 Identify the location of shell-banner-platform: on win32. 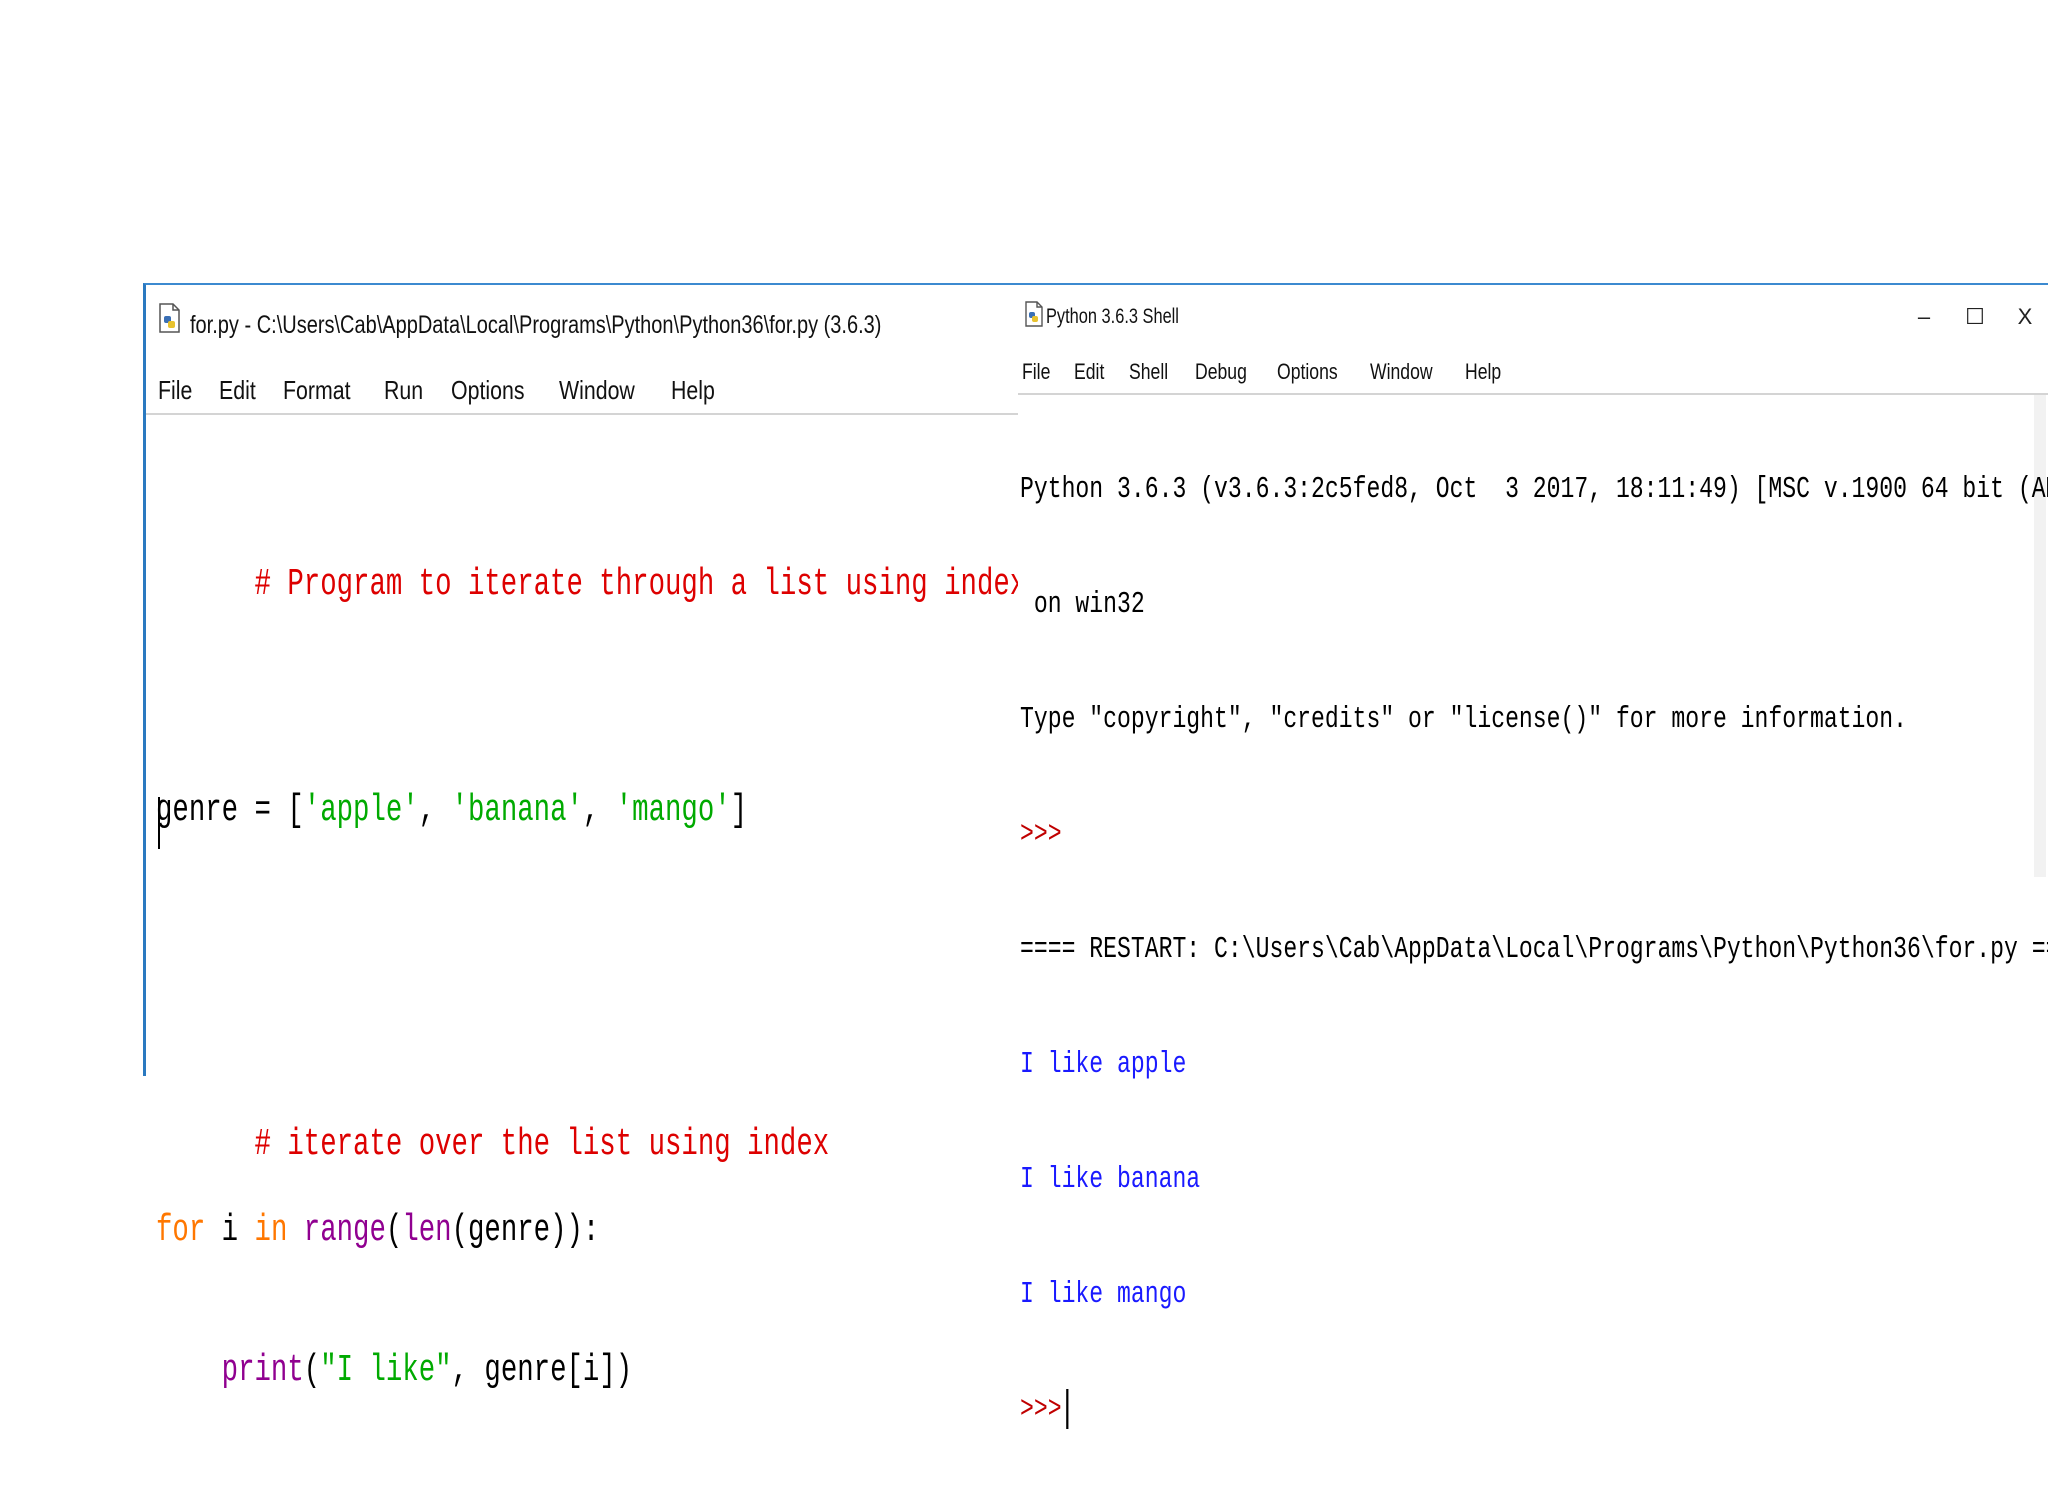
(1082, 604).